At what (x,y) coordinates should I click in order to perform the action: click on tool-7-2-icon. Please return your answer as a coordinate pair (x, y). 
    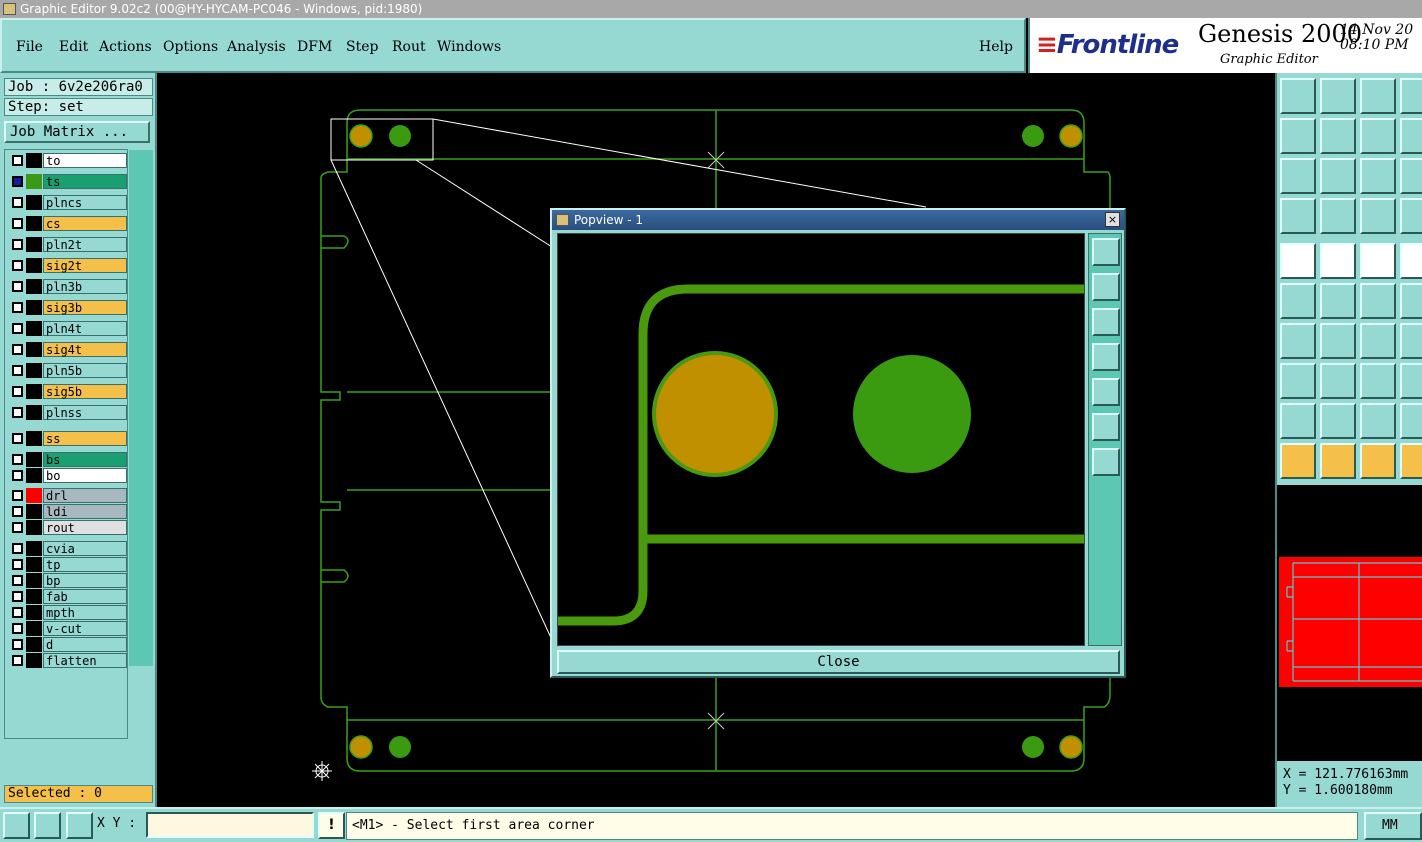
    Looking at the image, I should click on (1378, 381).